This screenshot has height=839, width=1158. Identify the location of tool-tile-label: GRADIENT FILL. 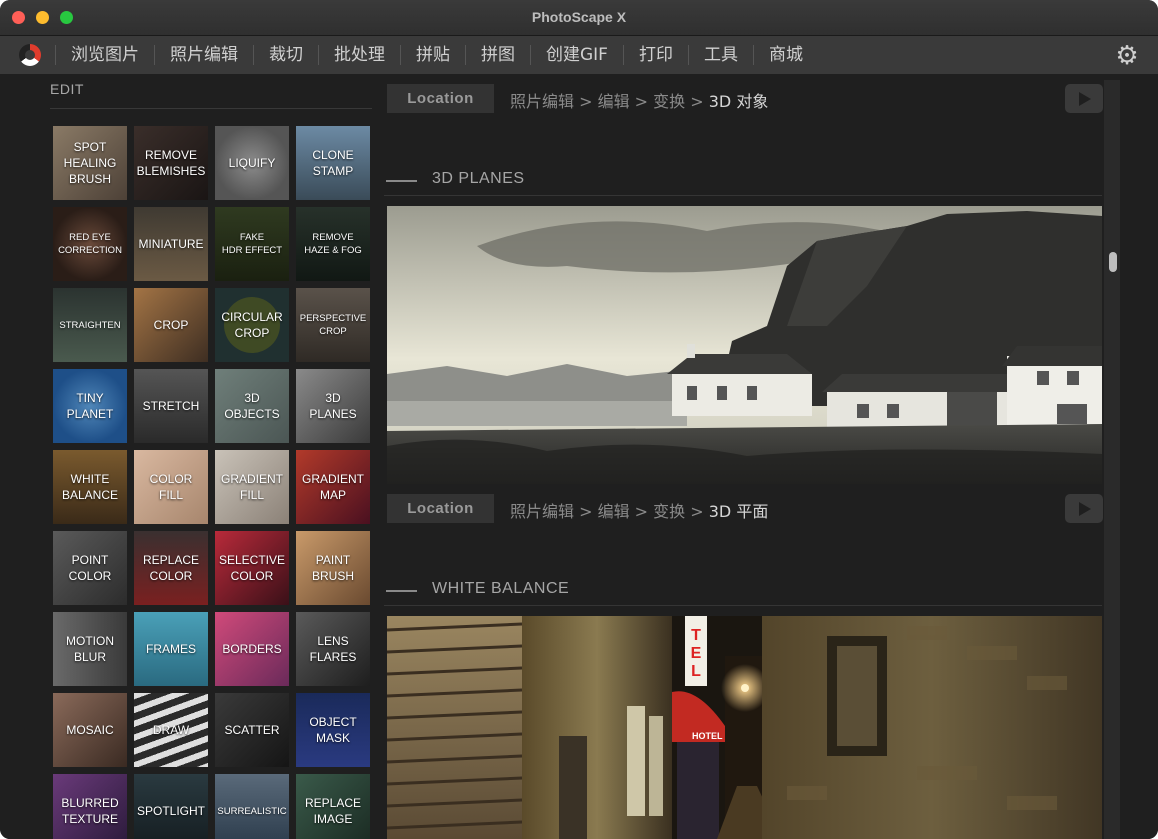
(251, 487).